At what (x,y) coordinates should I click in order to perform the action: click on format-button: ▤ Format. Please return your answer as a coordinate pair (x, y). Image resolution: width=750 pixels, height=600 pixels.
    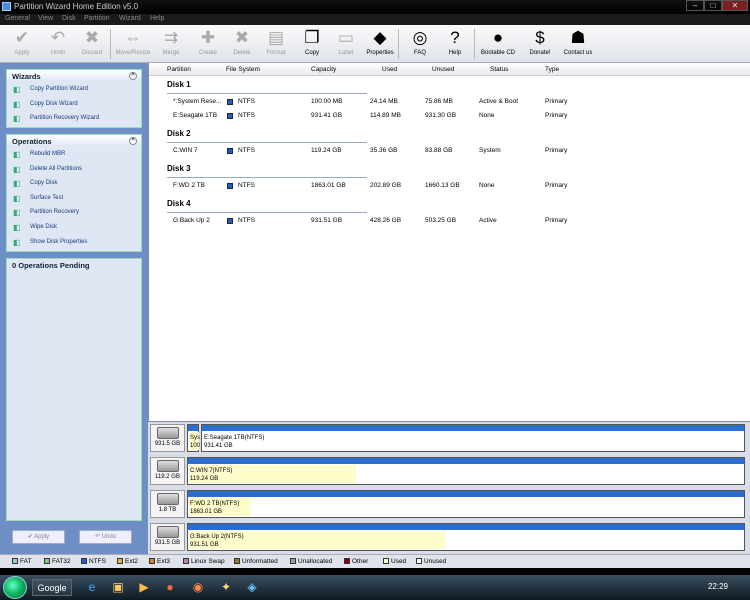
    Looking at the image, I should click on (276, 44).